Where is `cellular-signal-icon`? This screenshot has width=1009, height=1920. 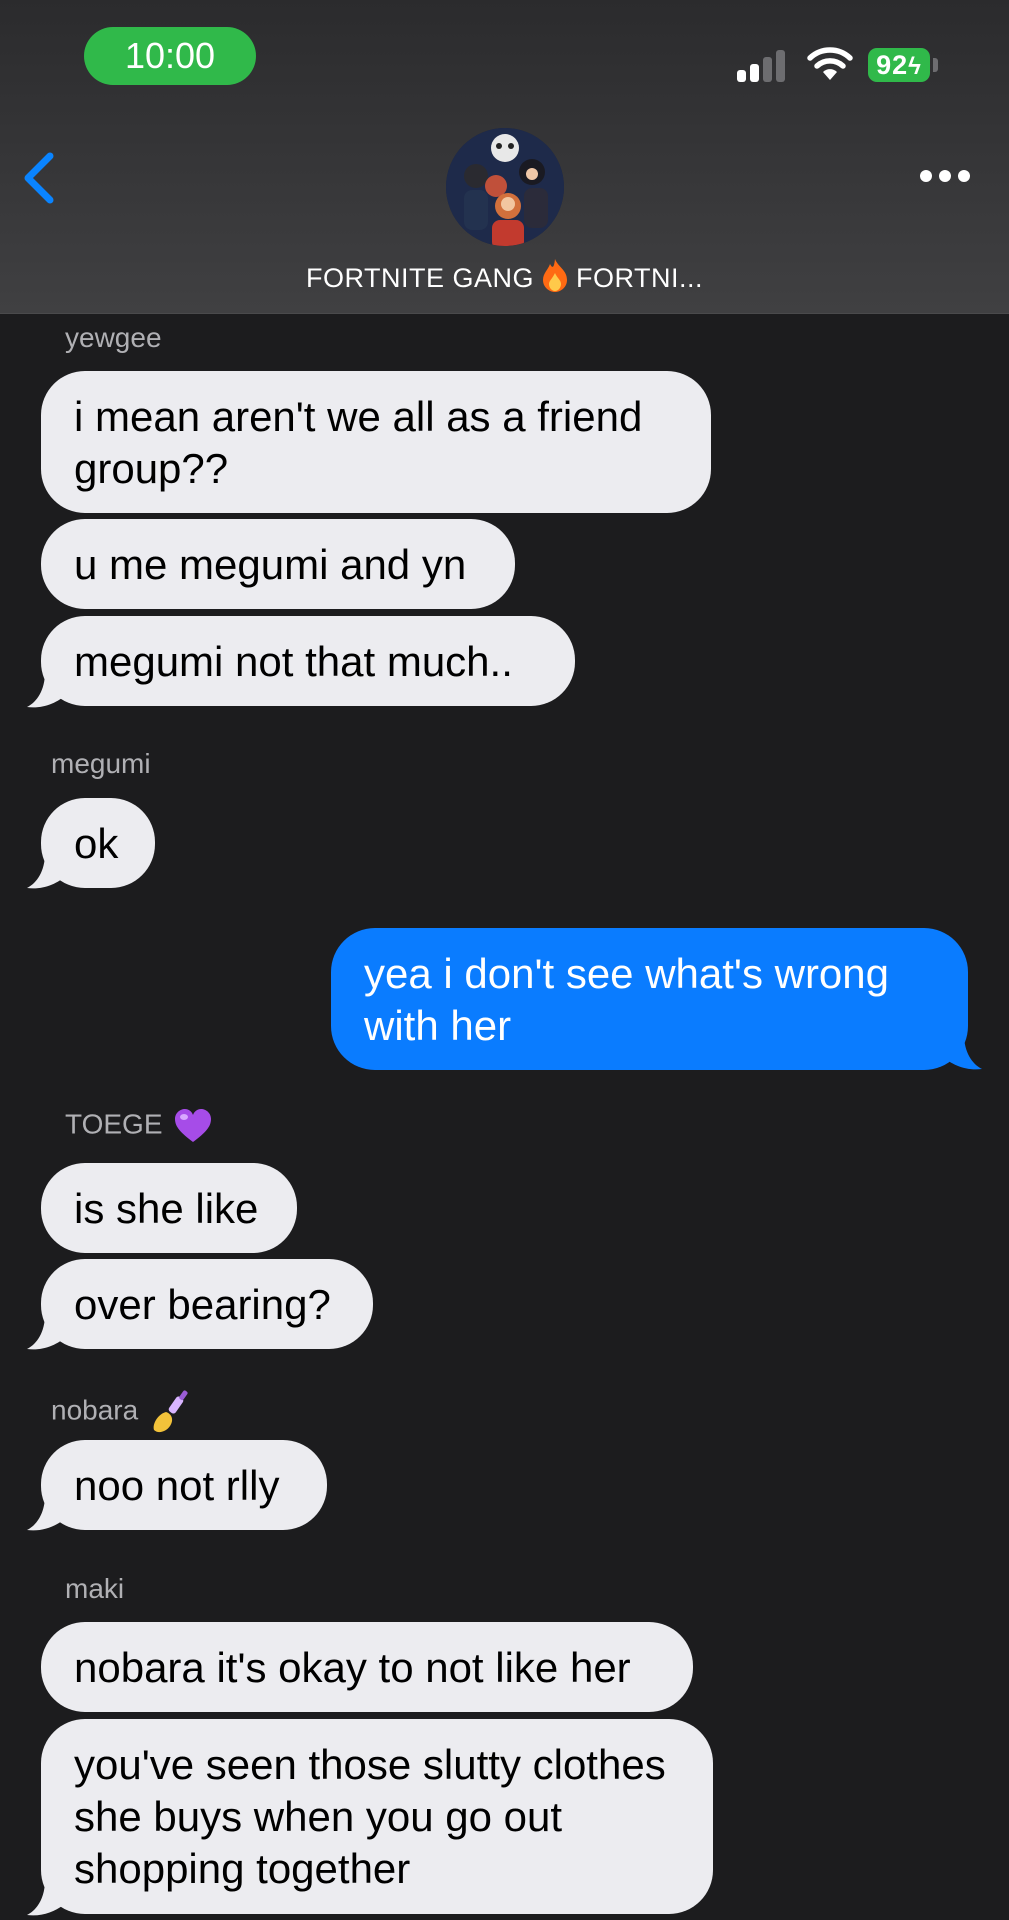
cellular-signal-icon is located at coordinates (764, 65).